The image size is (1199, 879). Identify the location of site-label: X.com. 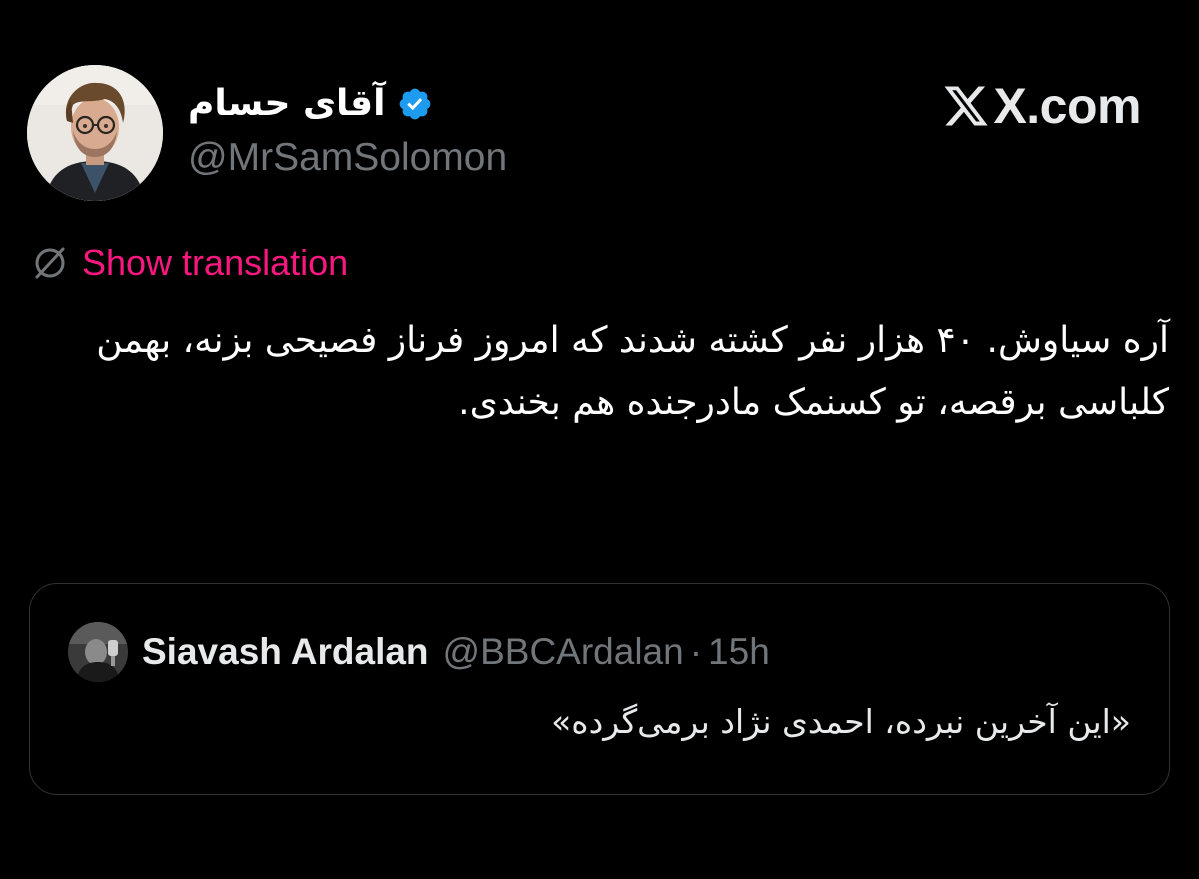
(1067, 106).